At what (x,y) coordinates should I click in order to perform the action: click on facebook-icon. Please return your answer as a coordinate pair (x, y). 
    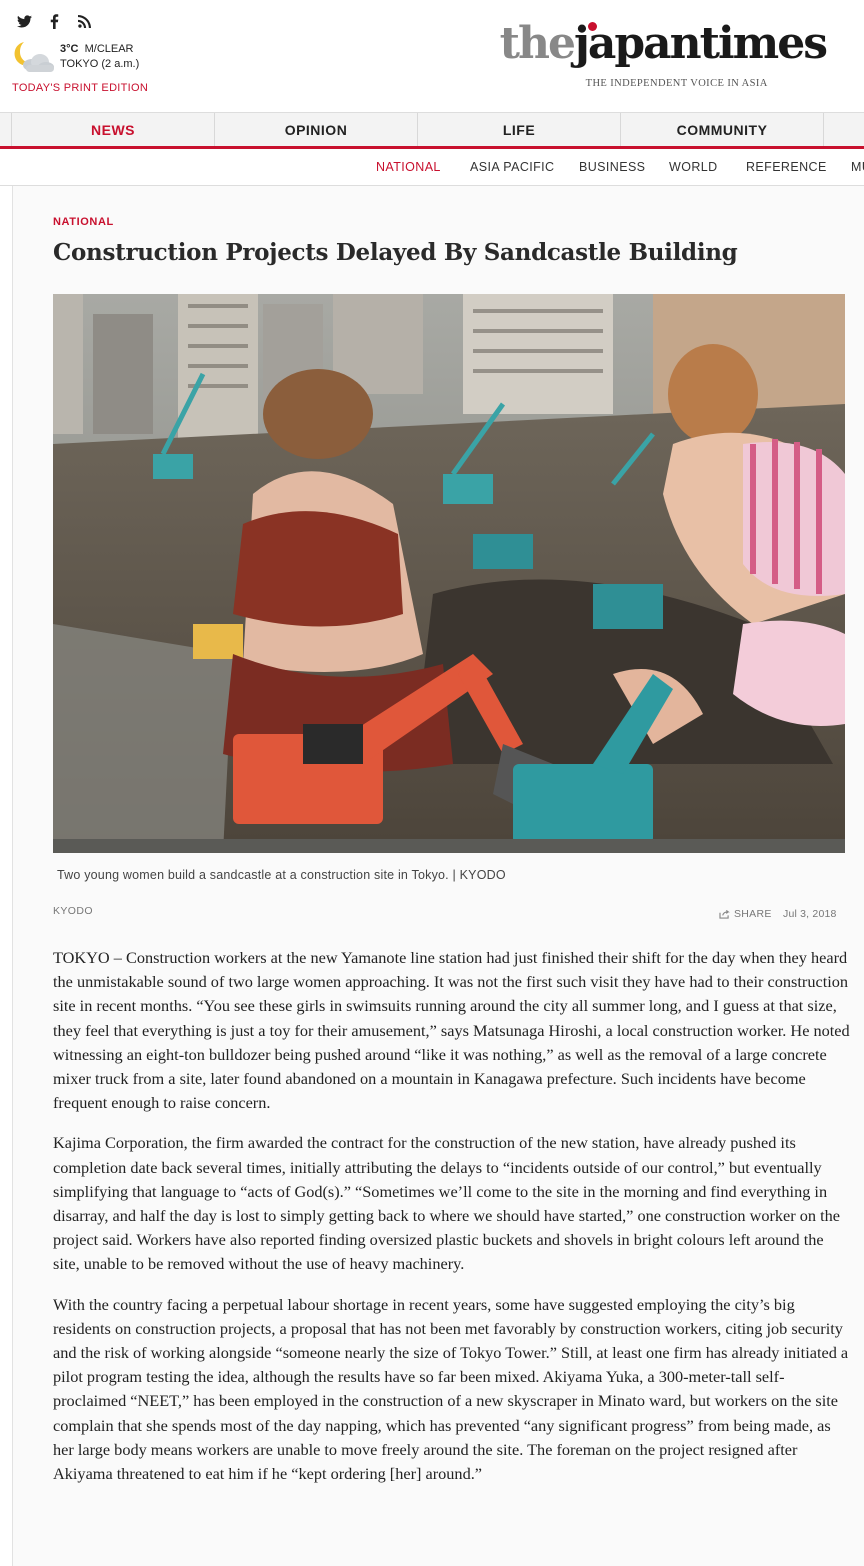
    Looking at the image, I should click on (54, 21).